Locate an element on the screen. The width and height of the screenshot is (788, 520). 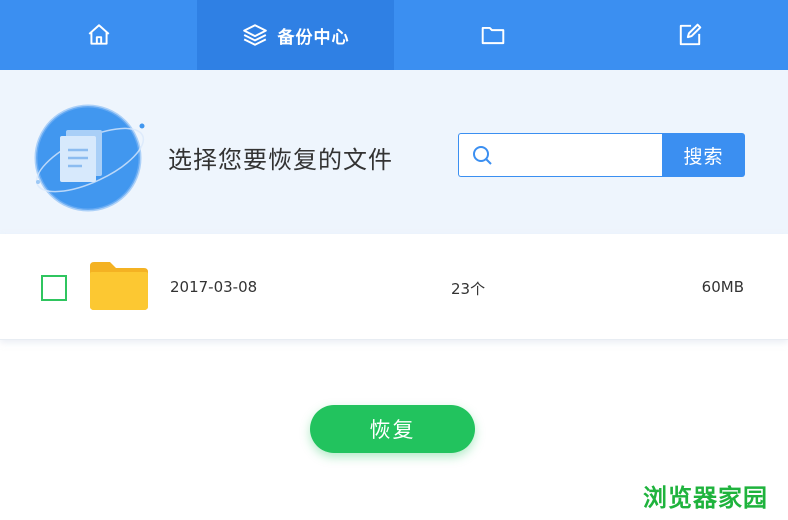
tab-backup-center-label: 备份中心 is located at coordinates (313, 37).